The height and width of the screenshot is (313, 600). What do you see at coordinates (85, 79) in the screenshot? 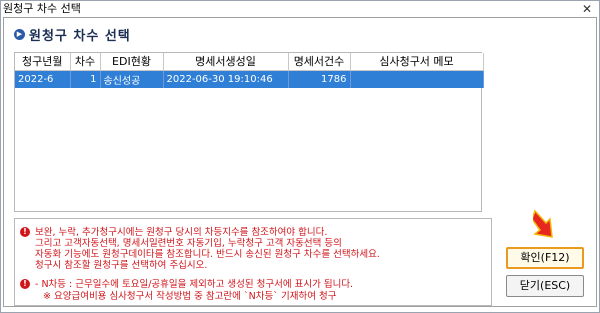
I see `cell-round: 1` at bounding box center [85, 79].